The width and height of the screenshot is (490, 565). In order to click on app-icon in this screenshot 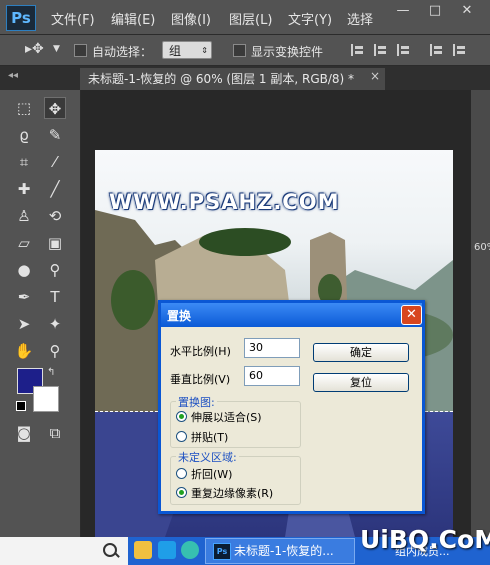, I will do `click(190, 550)`.